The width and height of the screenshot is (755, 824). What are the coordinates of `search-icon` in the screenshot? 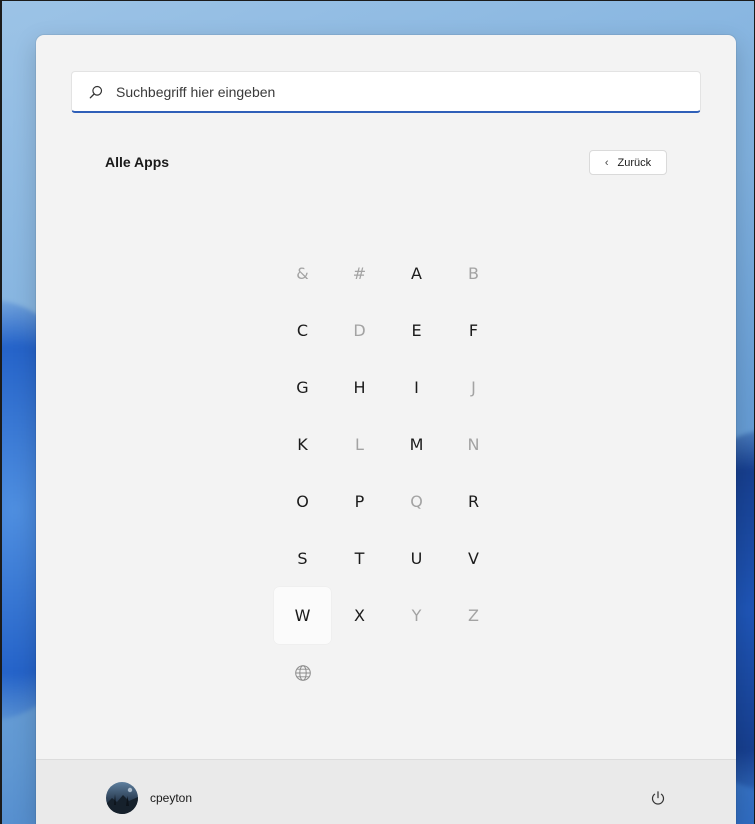 It's located at (96, 92).